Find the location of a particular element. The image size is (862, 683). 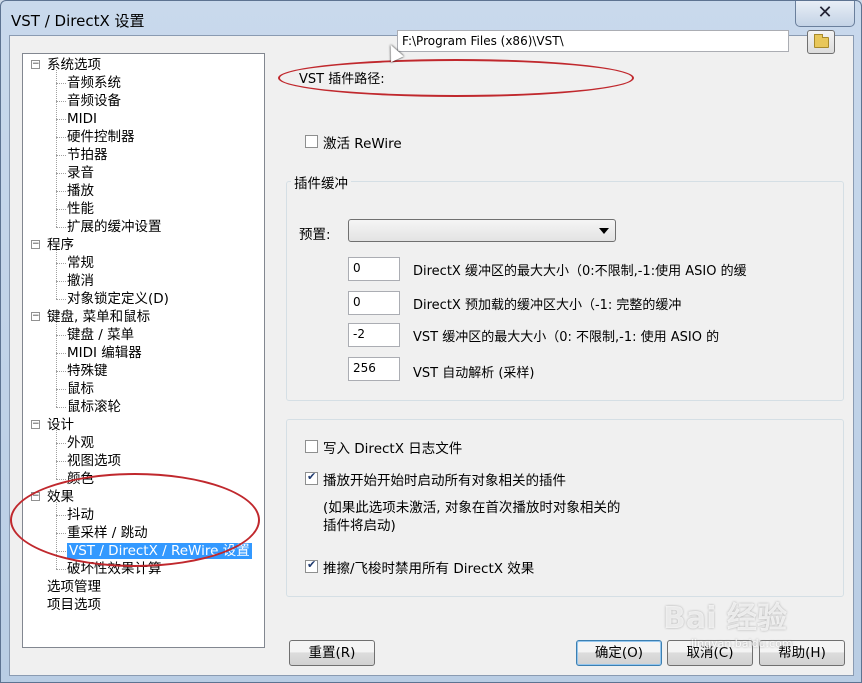

tree-item-label: 硬件控制器 is located at coordinates (101, 137).